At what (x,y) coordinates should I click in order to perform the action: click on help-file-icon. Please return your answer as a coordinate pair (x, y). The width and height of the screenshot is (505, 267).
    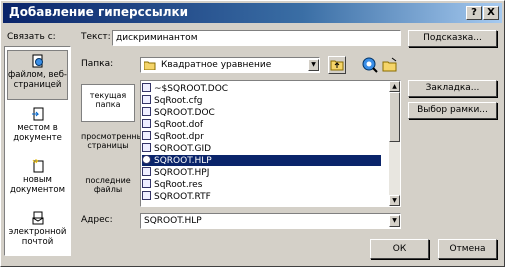
    Looking at the image, I should click on (146, 159).